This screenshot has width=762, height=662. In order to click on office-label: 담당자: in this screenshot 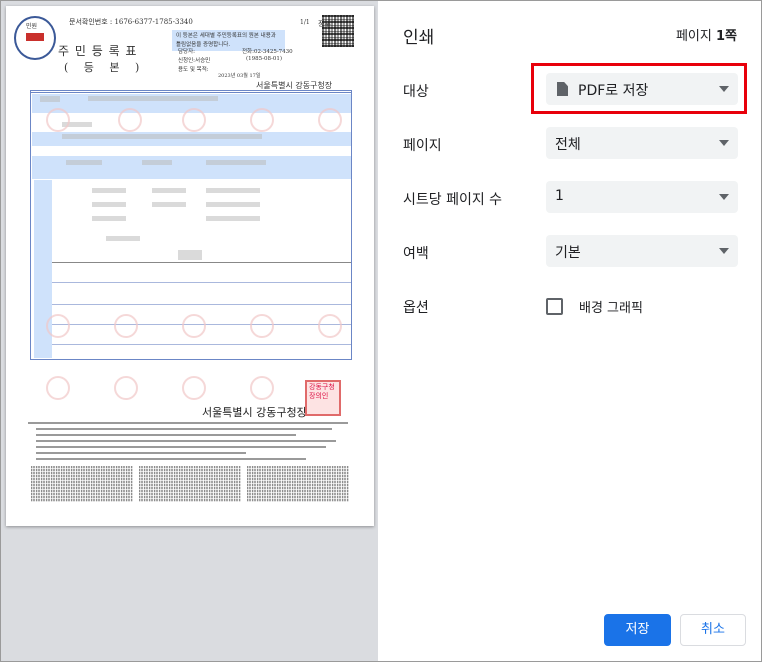, I will do `click(187, 52)`.